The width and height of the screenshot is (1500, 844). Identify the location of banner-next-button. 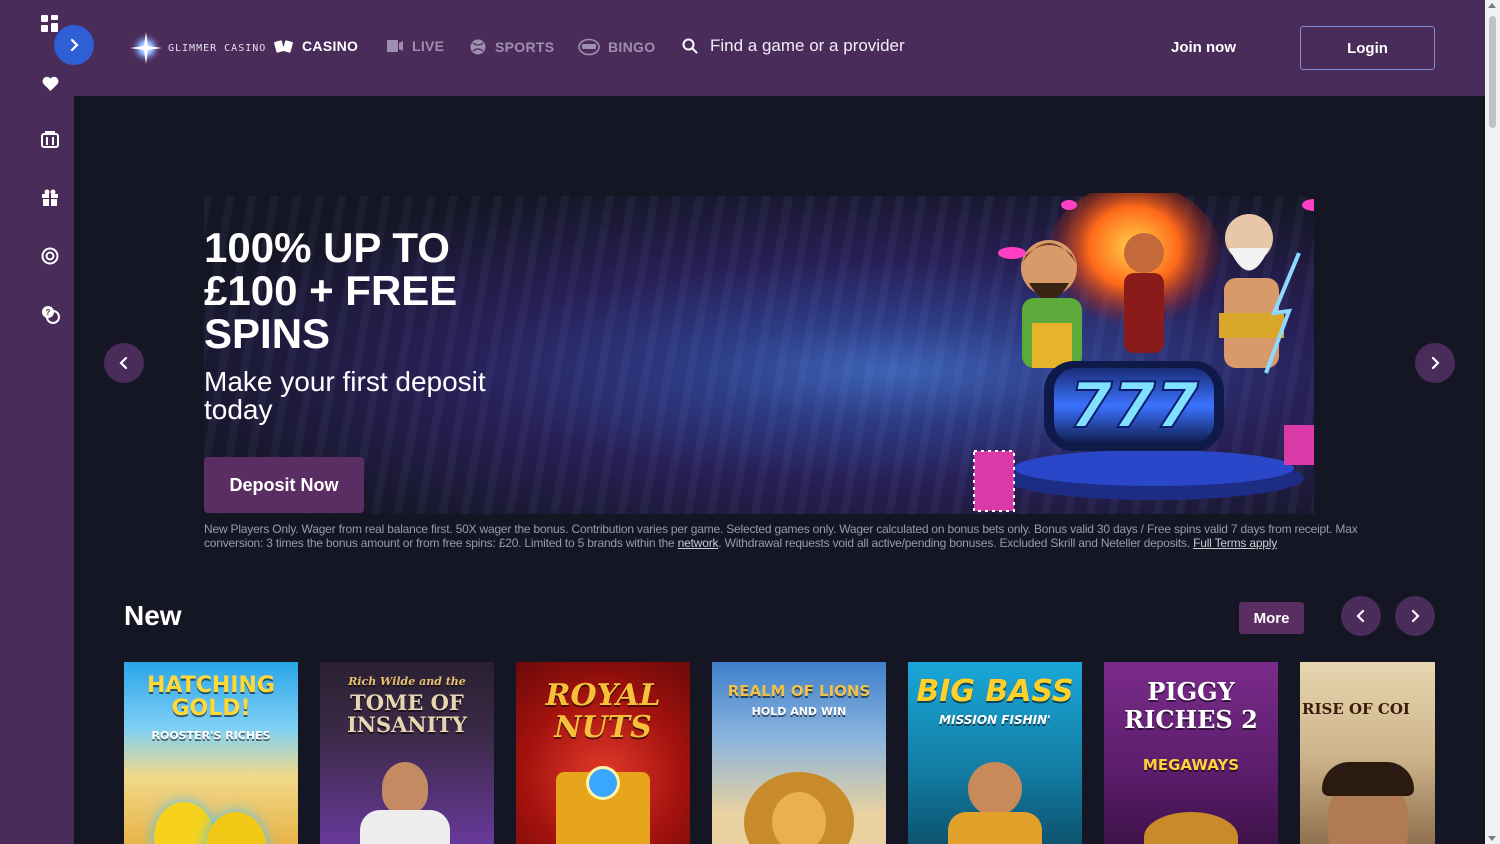
(1435, 363).